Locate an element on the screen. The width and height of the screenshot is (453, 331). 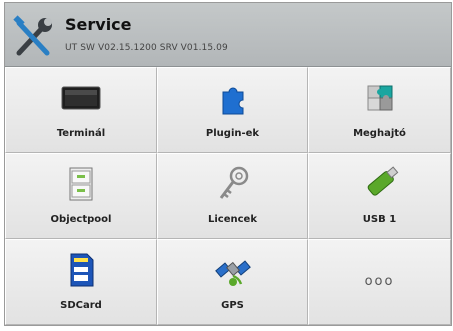
plugins-button: Plugin-ek is located at coordinates (232, 110).